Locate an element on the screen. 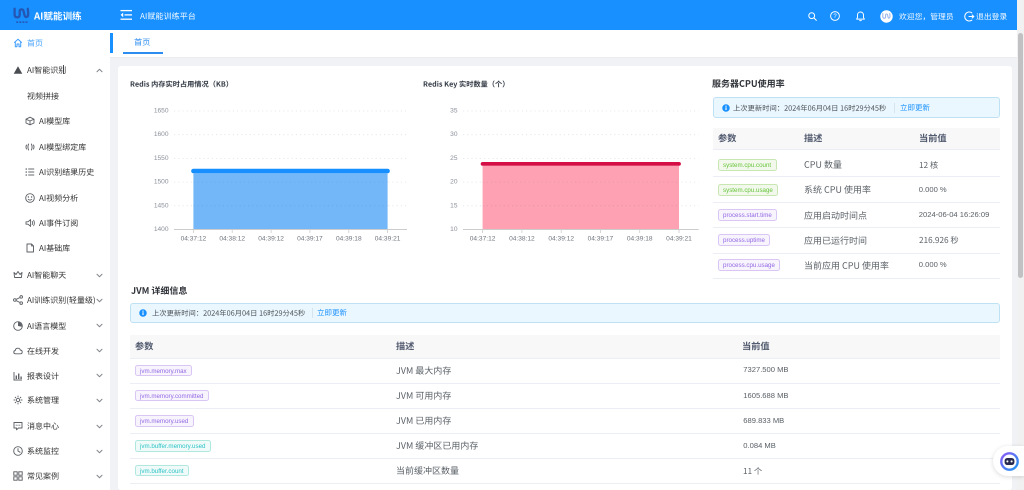 Image resolution: width=1024 pixels, height=490 pixels. svg-text: 30 is located at coordinates (454, 134).